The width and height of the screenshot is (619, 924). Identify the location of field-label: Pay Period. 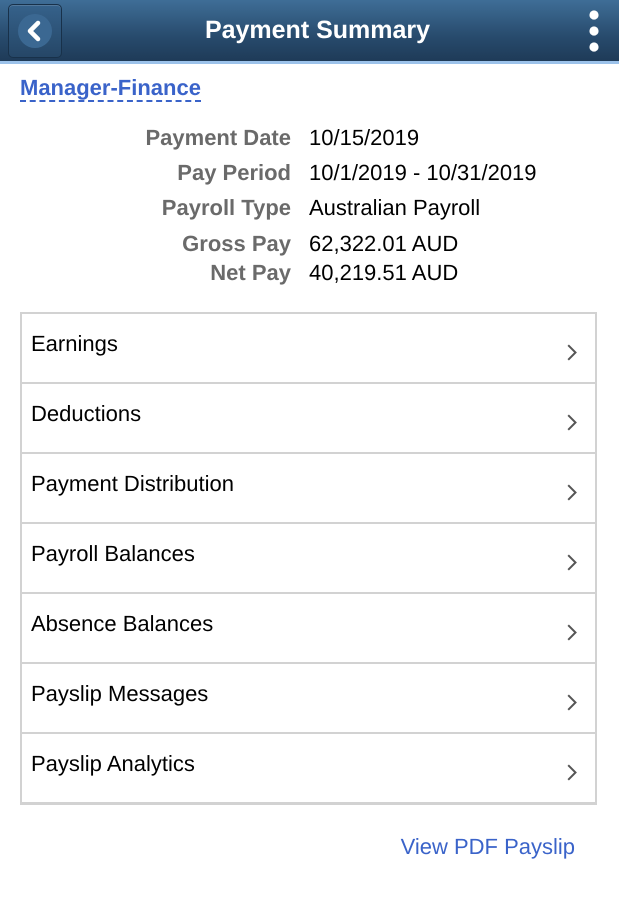
(233, 173).